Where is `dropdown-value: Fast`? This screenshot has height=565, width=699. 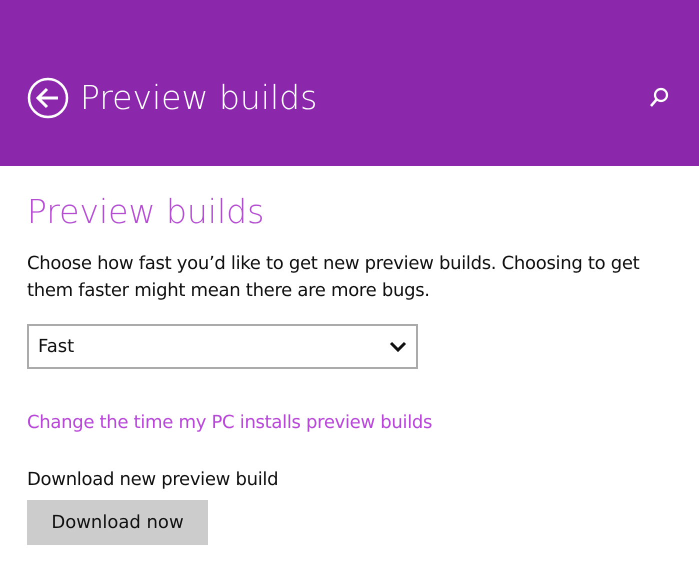 dropdown-value: Fast is located at coordinates (56, 347).